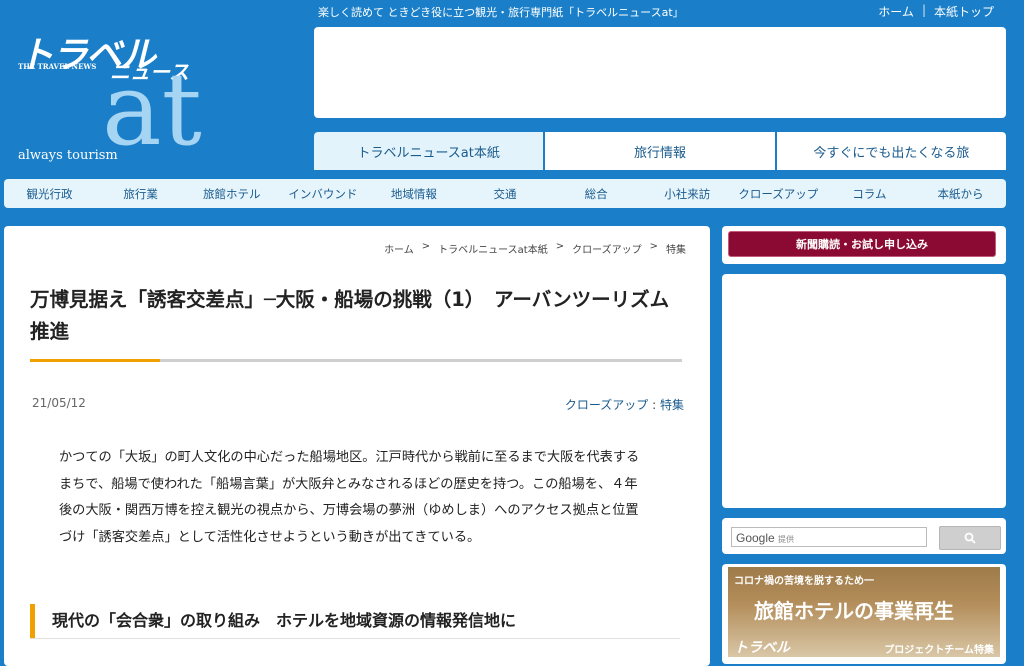  I want to click on section-heading-bar, so click(32, 621).